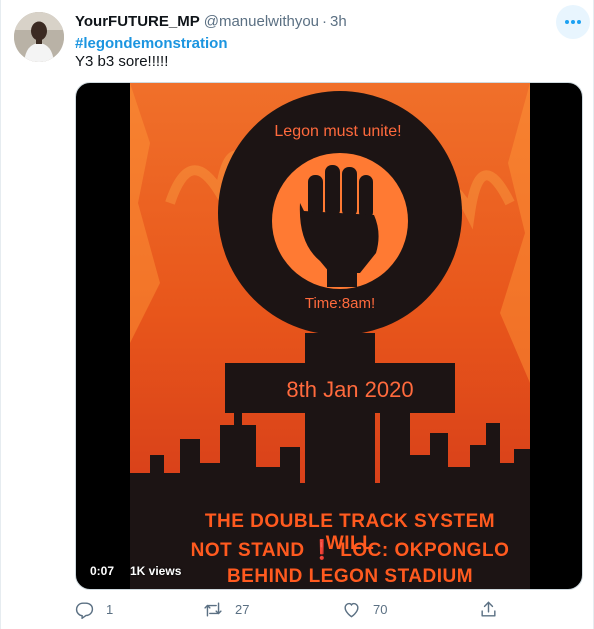  What do you see at coordinates (350, 576) in the screenshot?
I see `poster-caption-line-3: BEHIND LEGON STADIUM` at bounding box center [350, 576].